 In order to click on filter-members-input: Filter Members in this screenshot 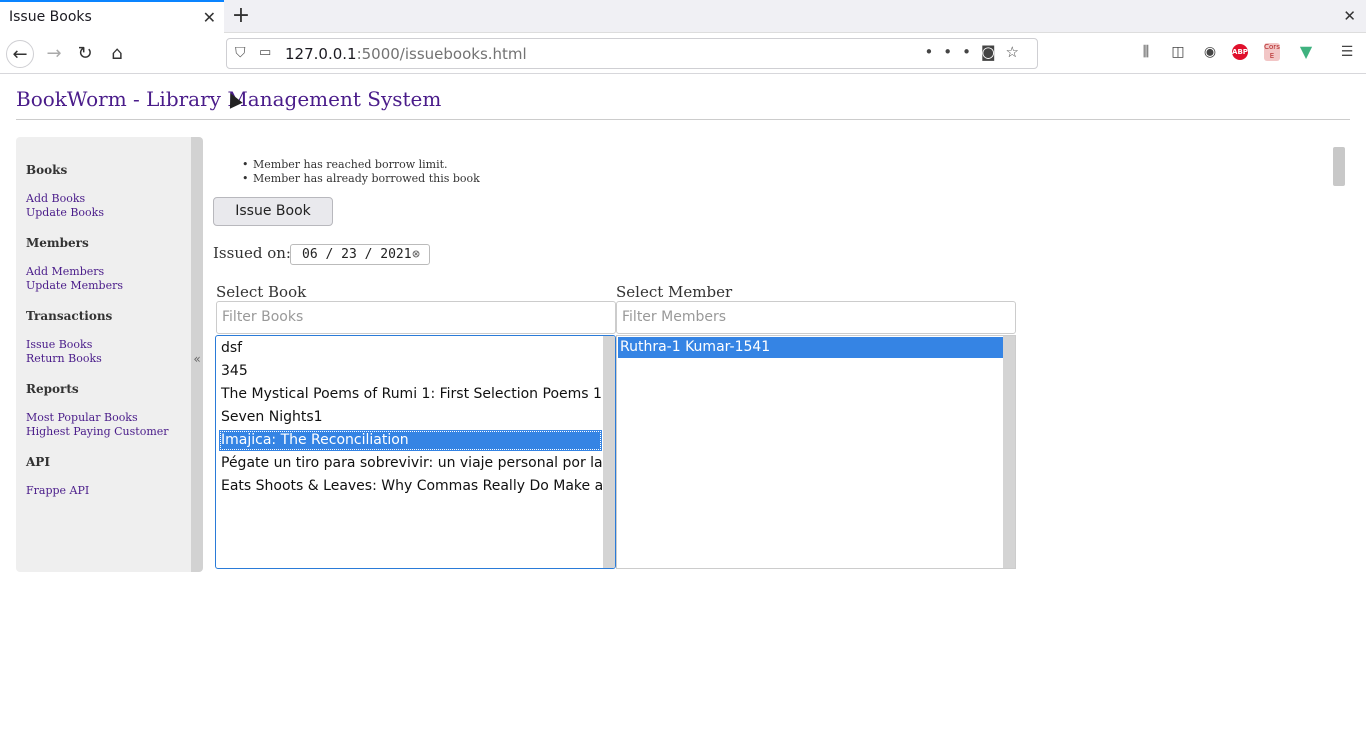, I will do `click(816, 317)`.